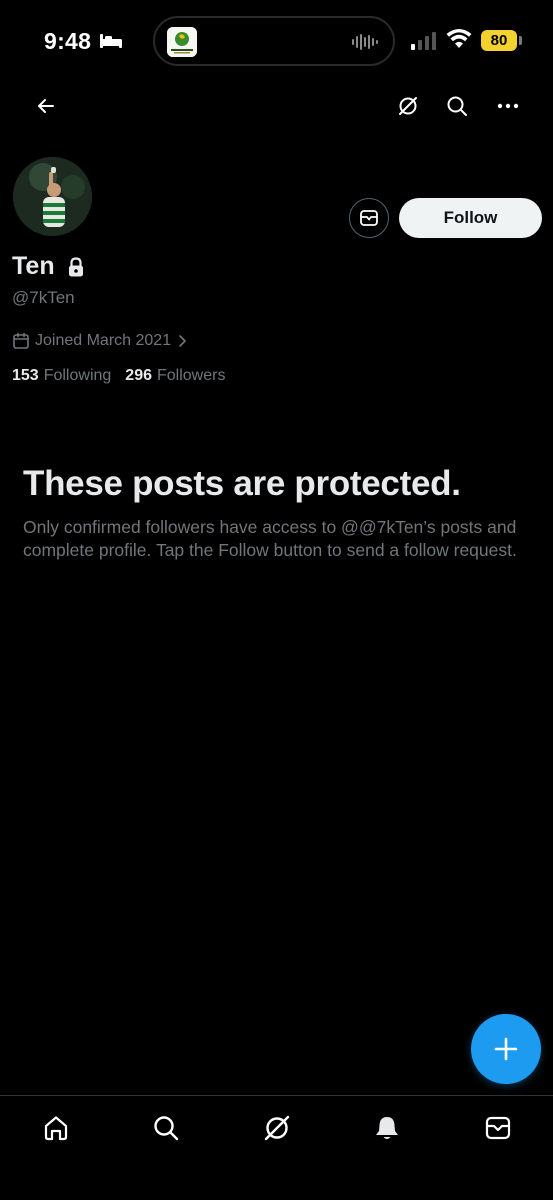 The height and width of the screenshot is (1200, 553). What do you see at coordinates (423, 41) in the screenshot?
I see `cellular-signal-icon` at bounding box center [423, 41].